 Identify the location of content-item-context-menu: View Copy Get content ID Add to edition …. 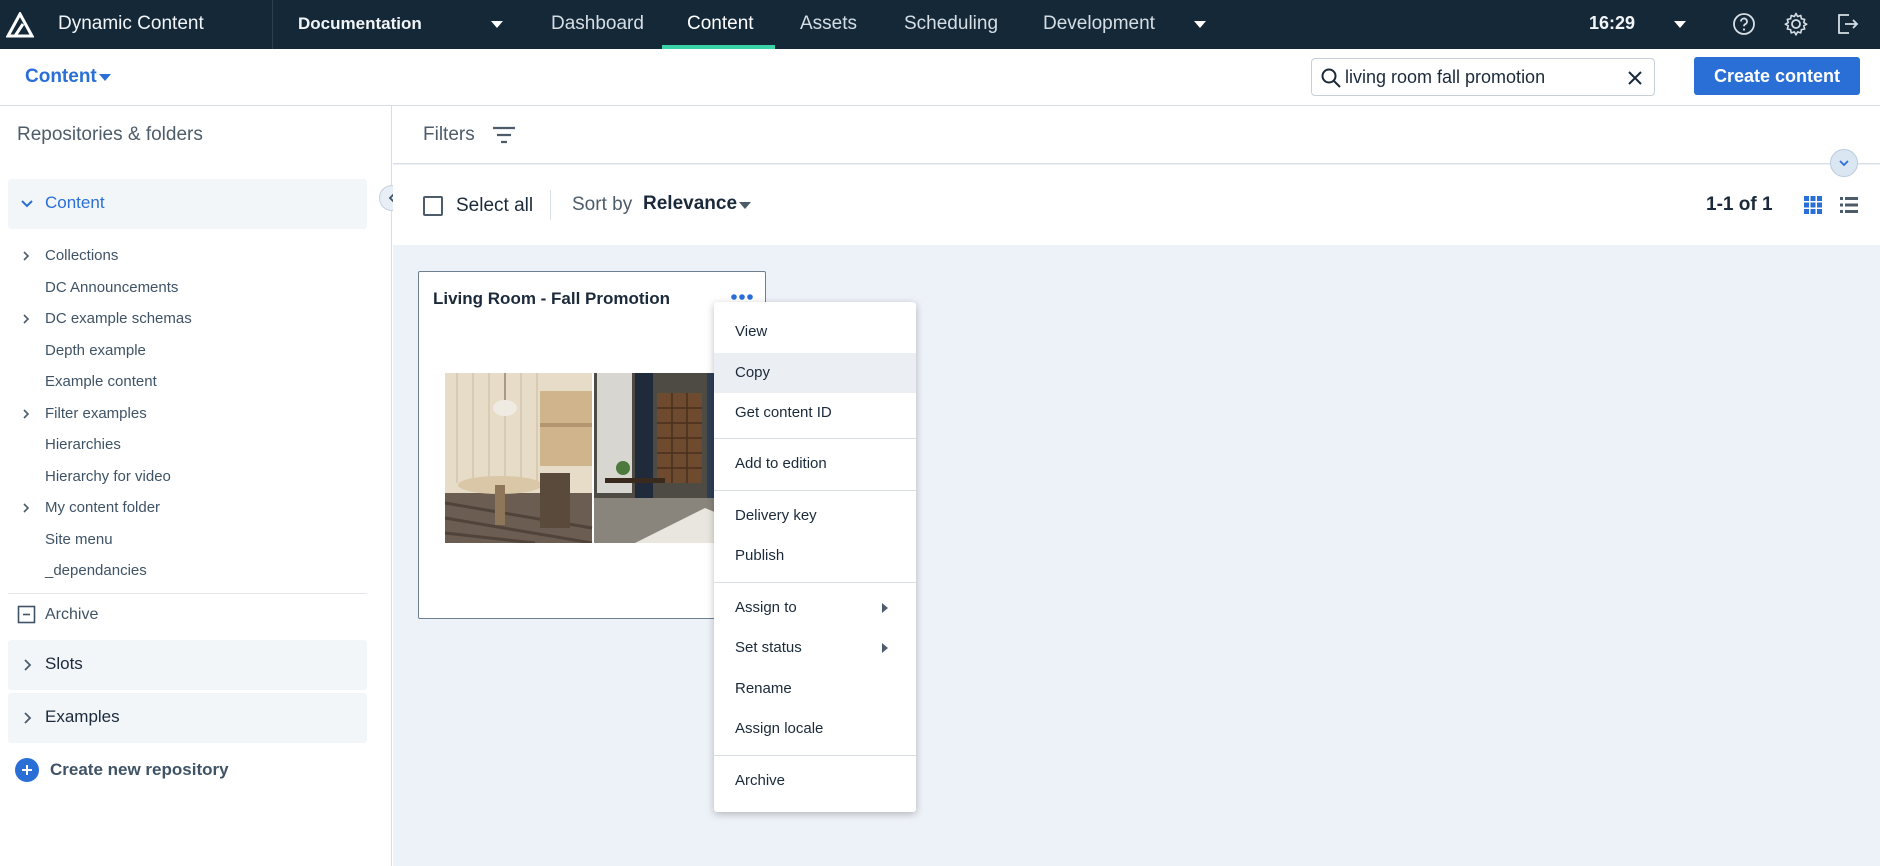
(815, 557).